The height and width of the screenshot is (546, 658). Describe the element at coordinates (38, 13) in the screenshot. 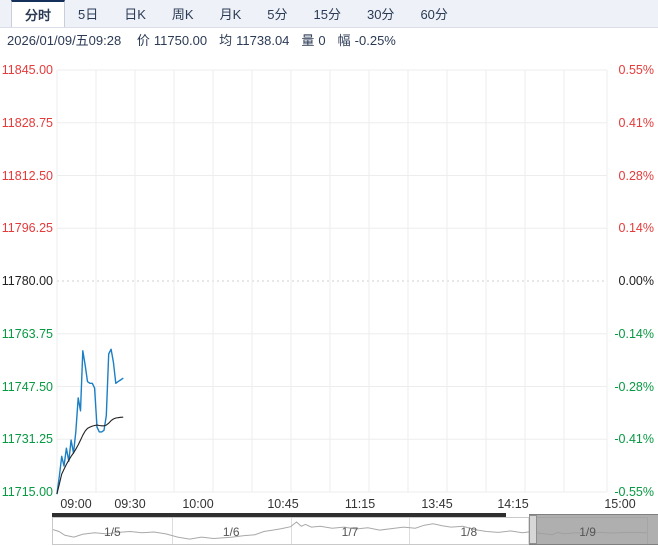

I see `tab-period-分时: 分时` at that location.